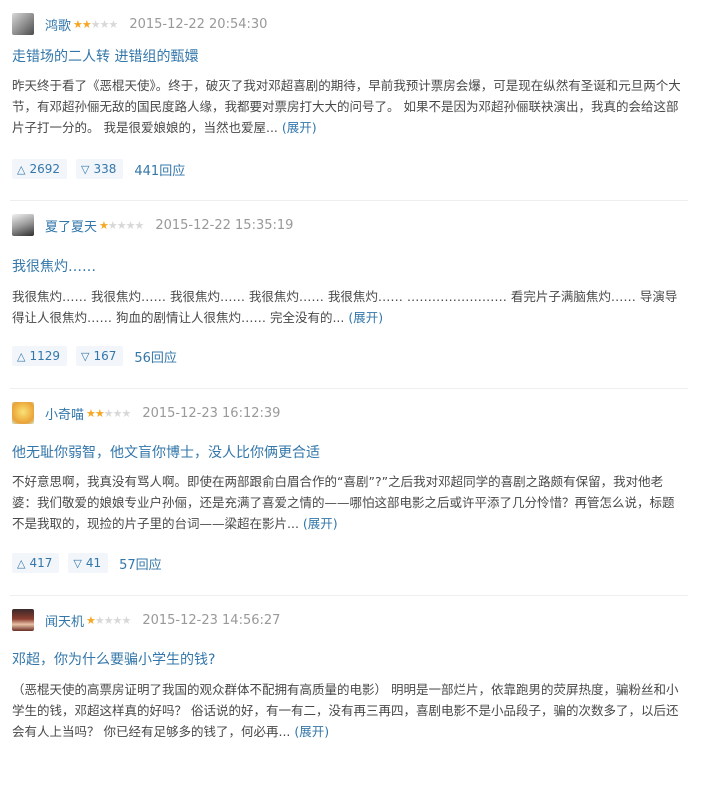 The width and height of the screenshot is (710, 796). What do you see at coordinates (155, 356) in the screenshot?
I see `reply-link: 56回应` at bounding box center [155, 356].